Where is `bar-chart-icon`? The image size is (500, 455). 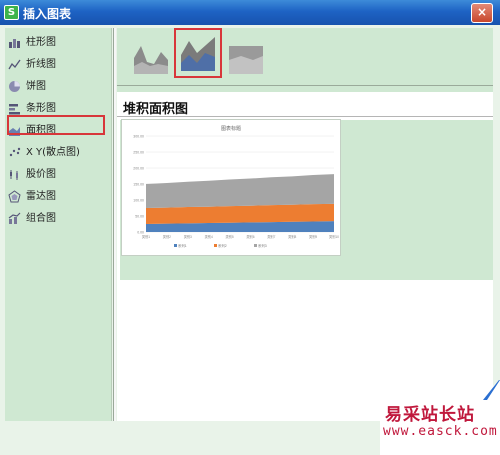 bar-chart-icon is located at coordinates (14, 109).